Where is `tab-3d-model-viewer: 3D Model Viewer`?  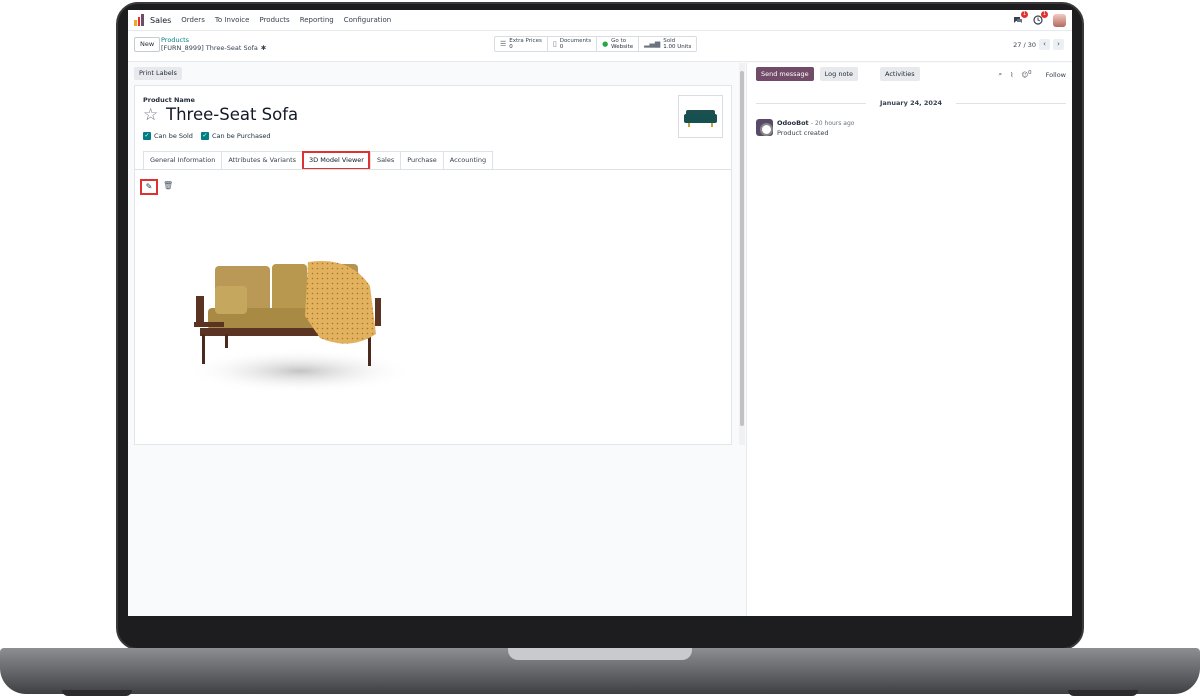 tab-3d-model-viewer: 3D Model Viewer is located at coordinates (336, 160).